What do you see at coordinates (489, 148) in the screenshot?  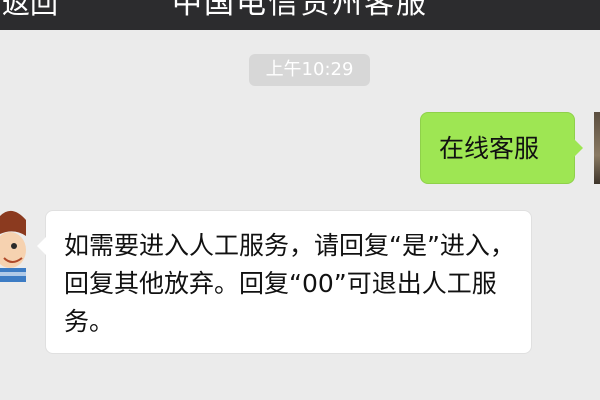 I see `outgoing-message-text: 在线客服` at bounding box center [489, 148].